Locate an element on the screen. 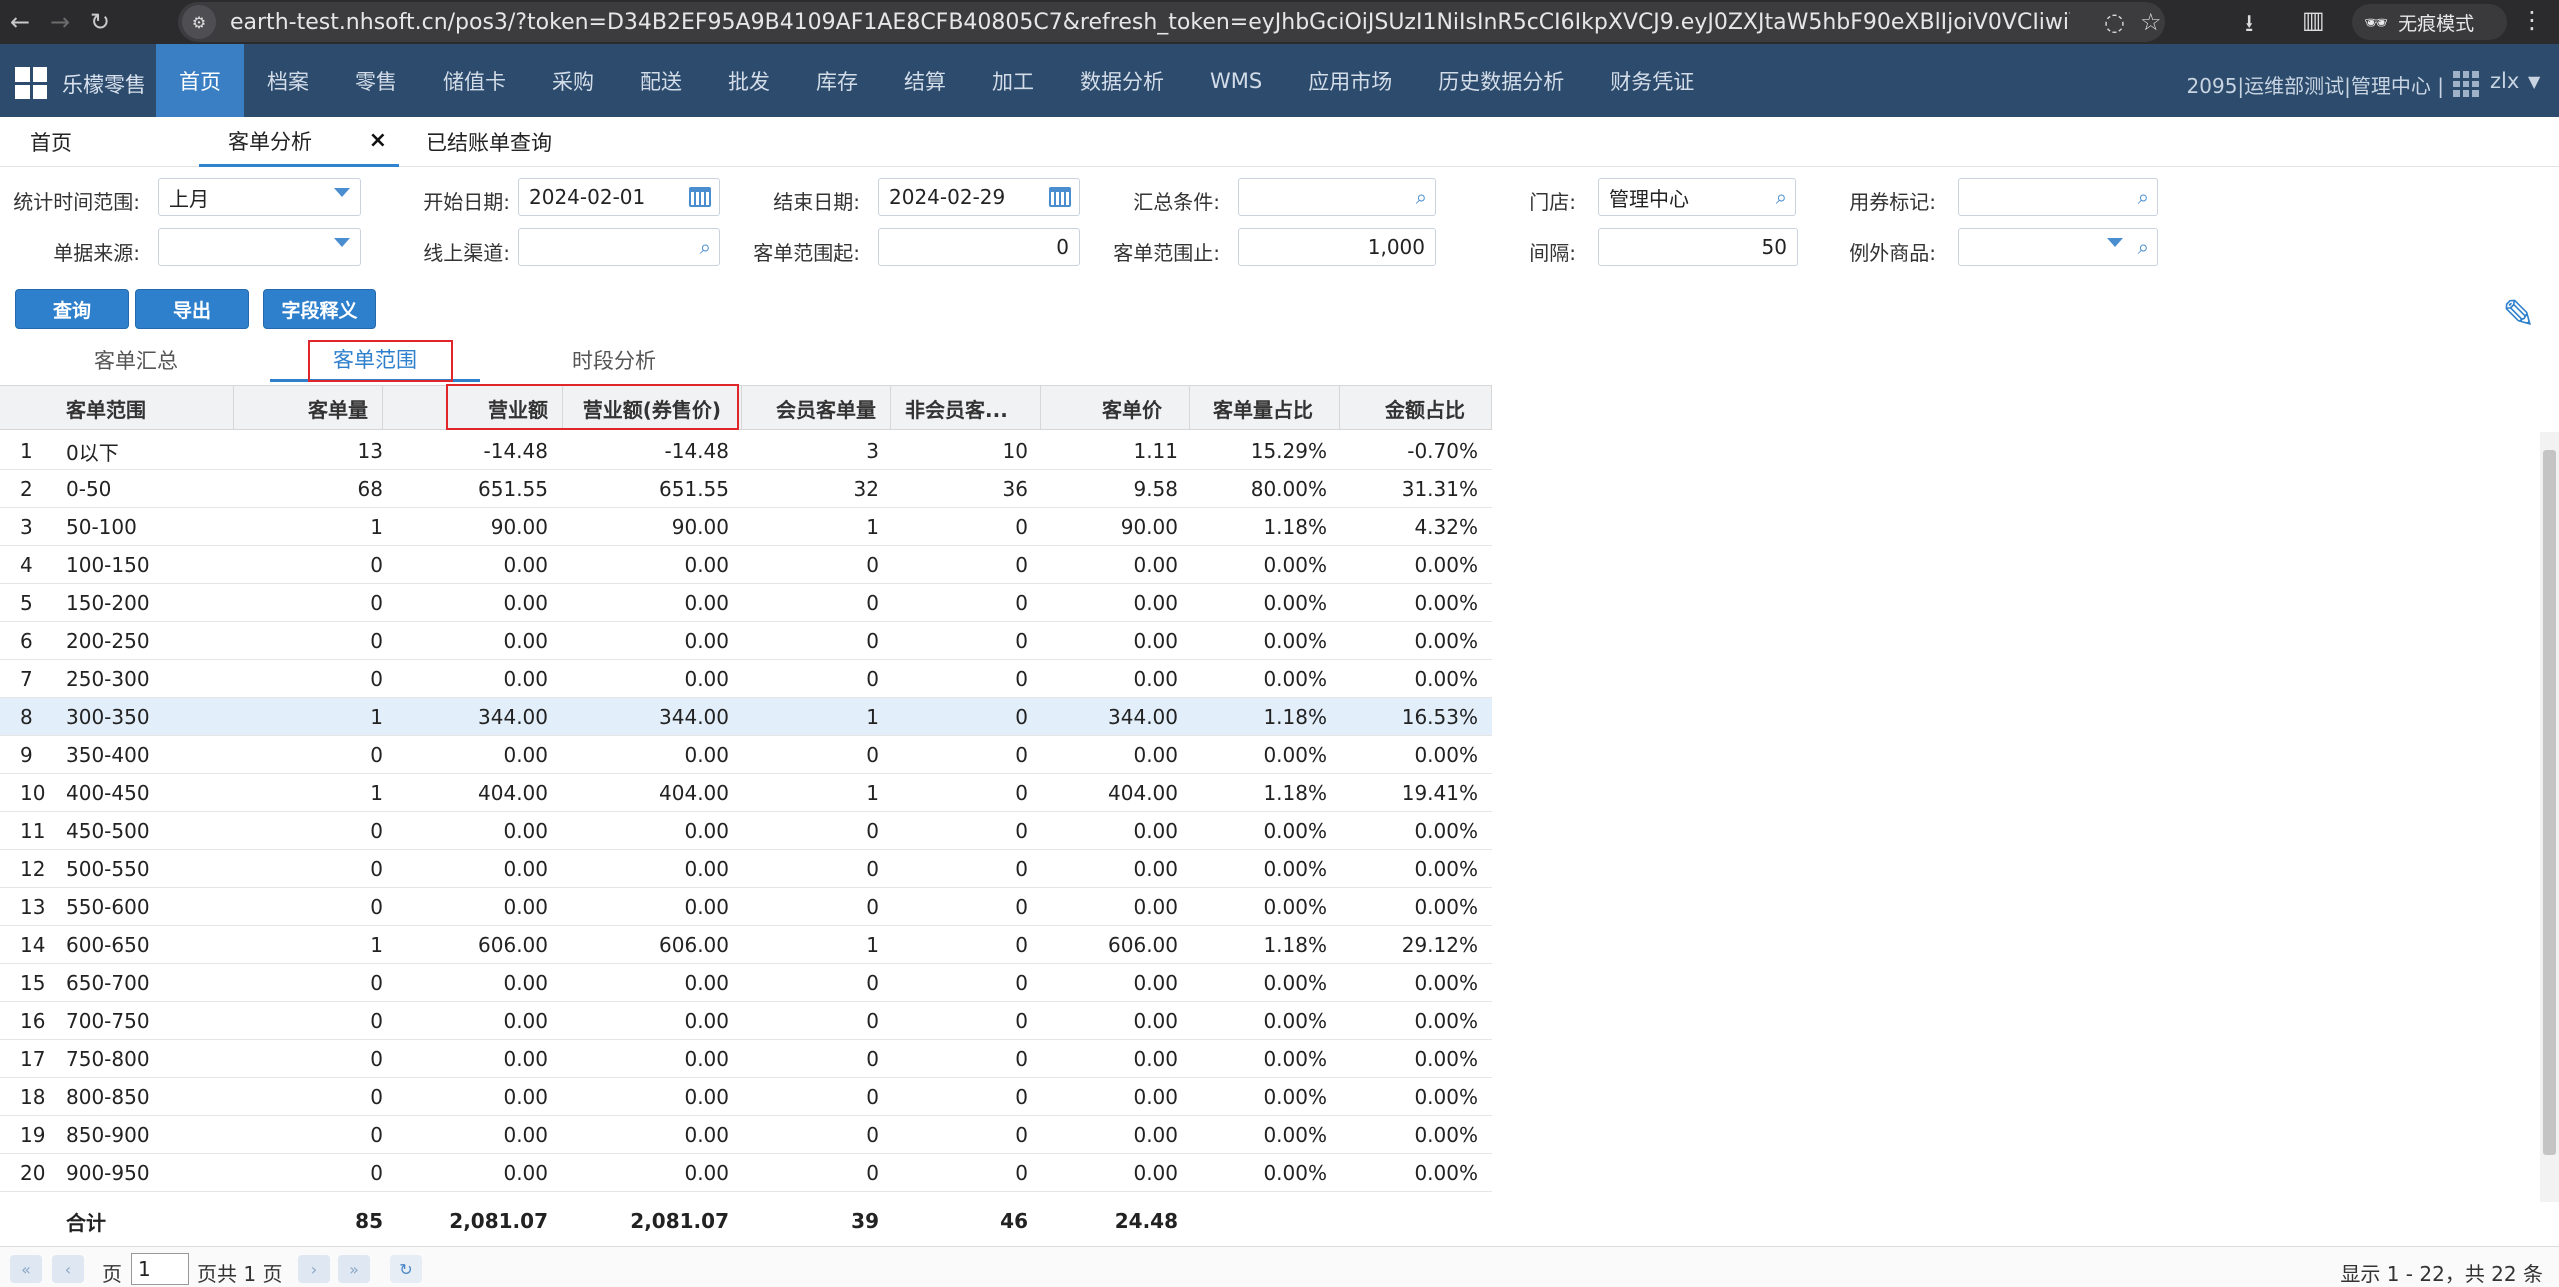 Image resolution: width=2559 pixels, height=1287 pixels. reload-icon: ↻ is located at coordinates (100, 22).